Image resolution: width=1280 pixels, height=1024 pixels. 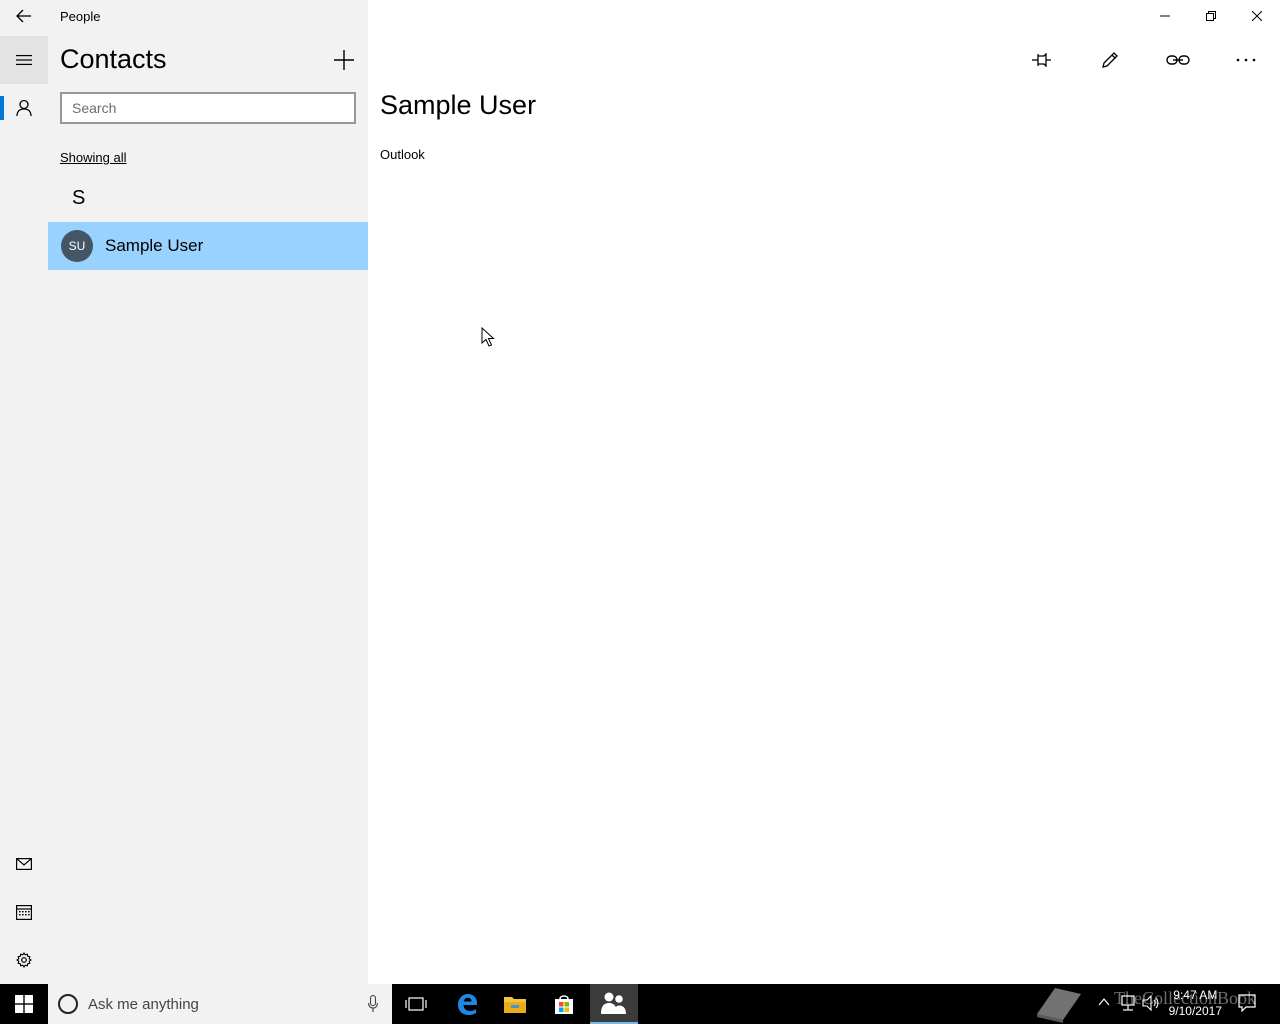 What do you see at coordinates (1195, 1003) in the screenshot?
I see `clock: 9:47 AM 9/10/2017` at bounding box center [1195, 1003].